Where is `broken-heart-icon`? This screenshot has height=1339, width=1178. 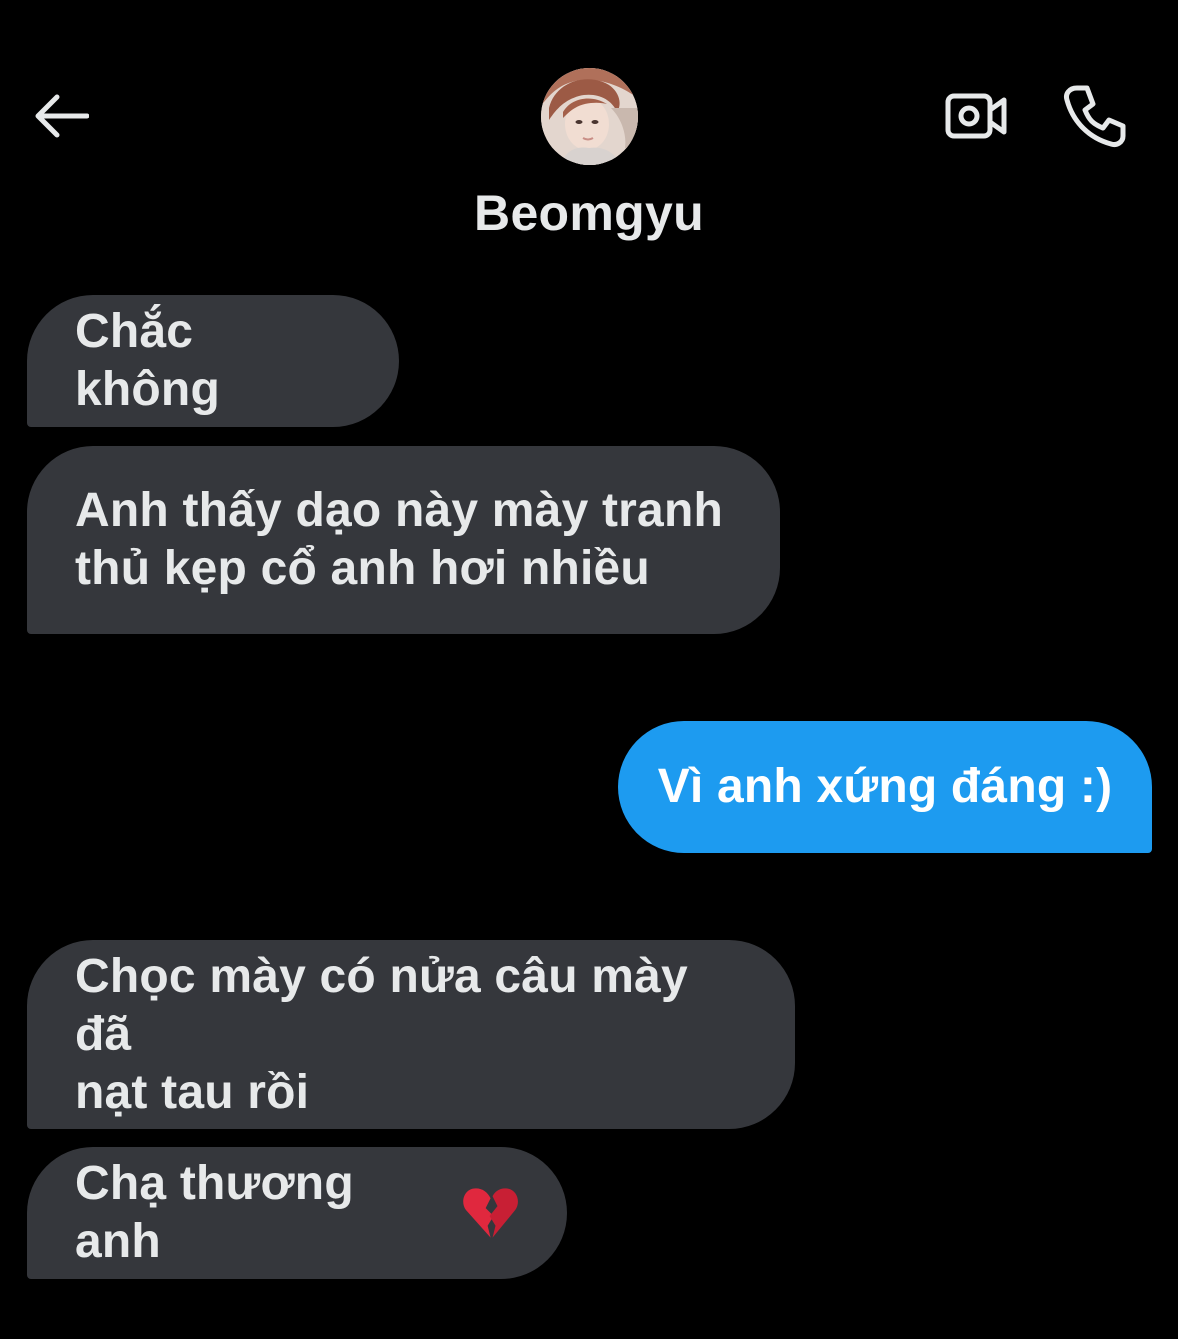 broken-heart-icon is located at coordinates (490, 1213).